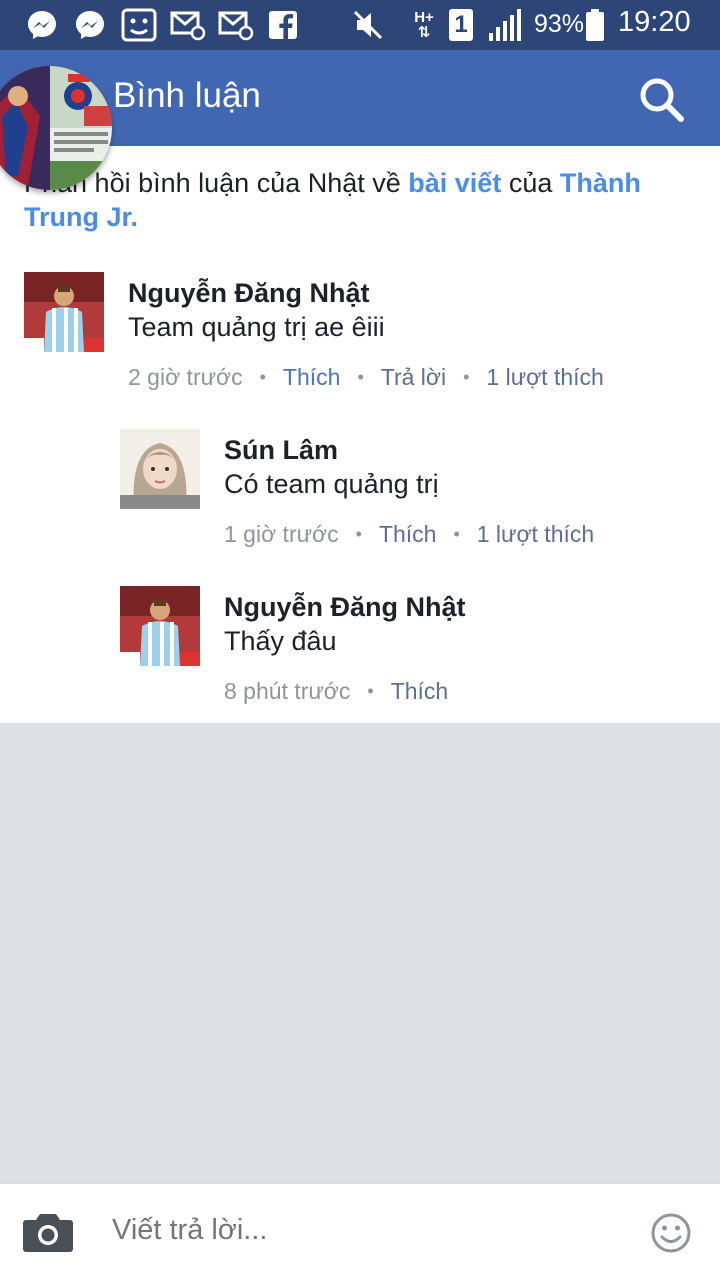  I want to click on context-text: của, so click(530, 183).